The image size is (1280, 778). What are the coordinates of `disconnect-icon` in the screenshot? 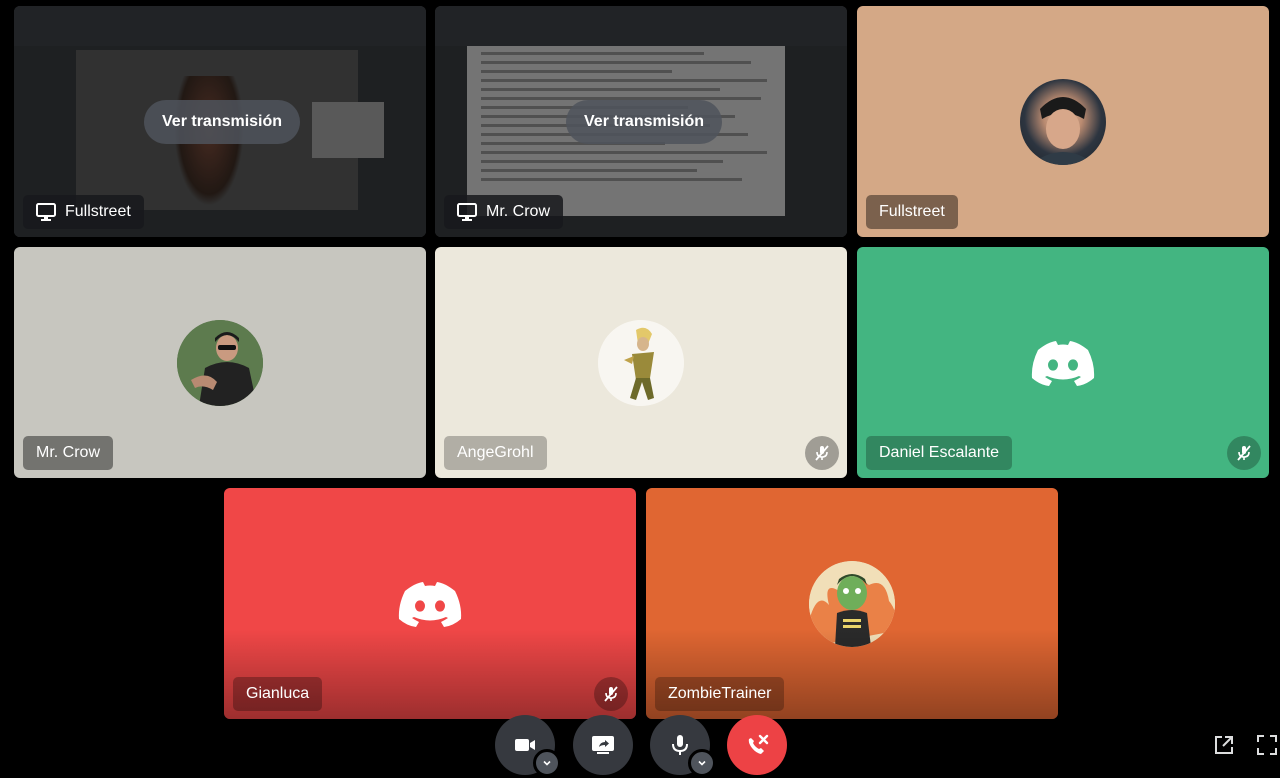 It's located at (758, 744).